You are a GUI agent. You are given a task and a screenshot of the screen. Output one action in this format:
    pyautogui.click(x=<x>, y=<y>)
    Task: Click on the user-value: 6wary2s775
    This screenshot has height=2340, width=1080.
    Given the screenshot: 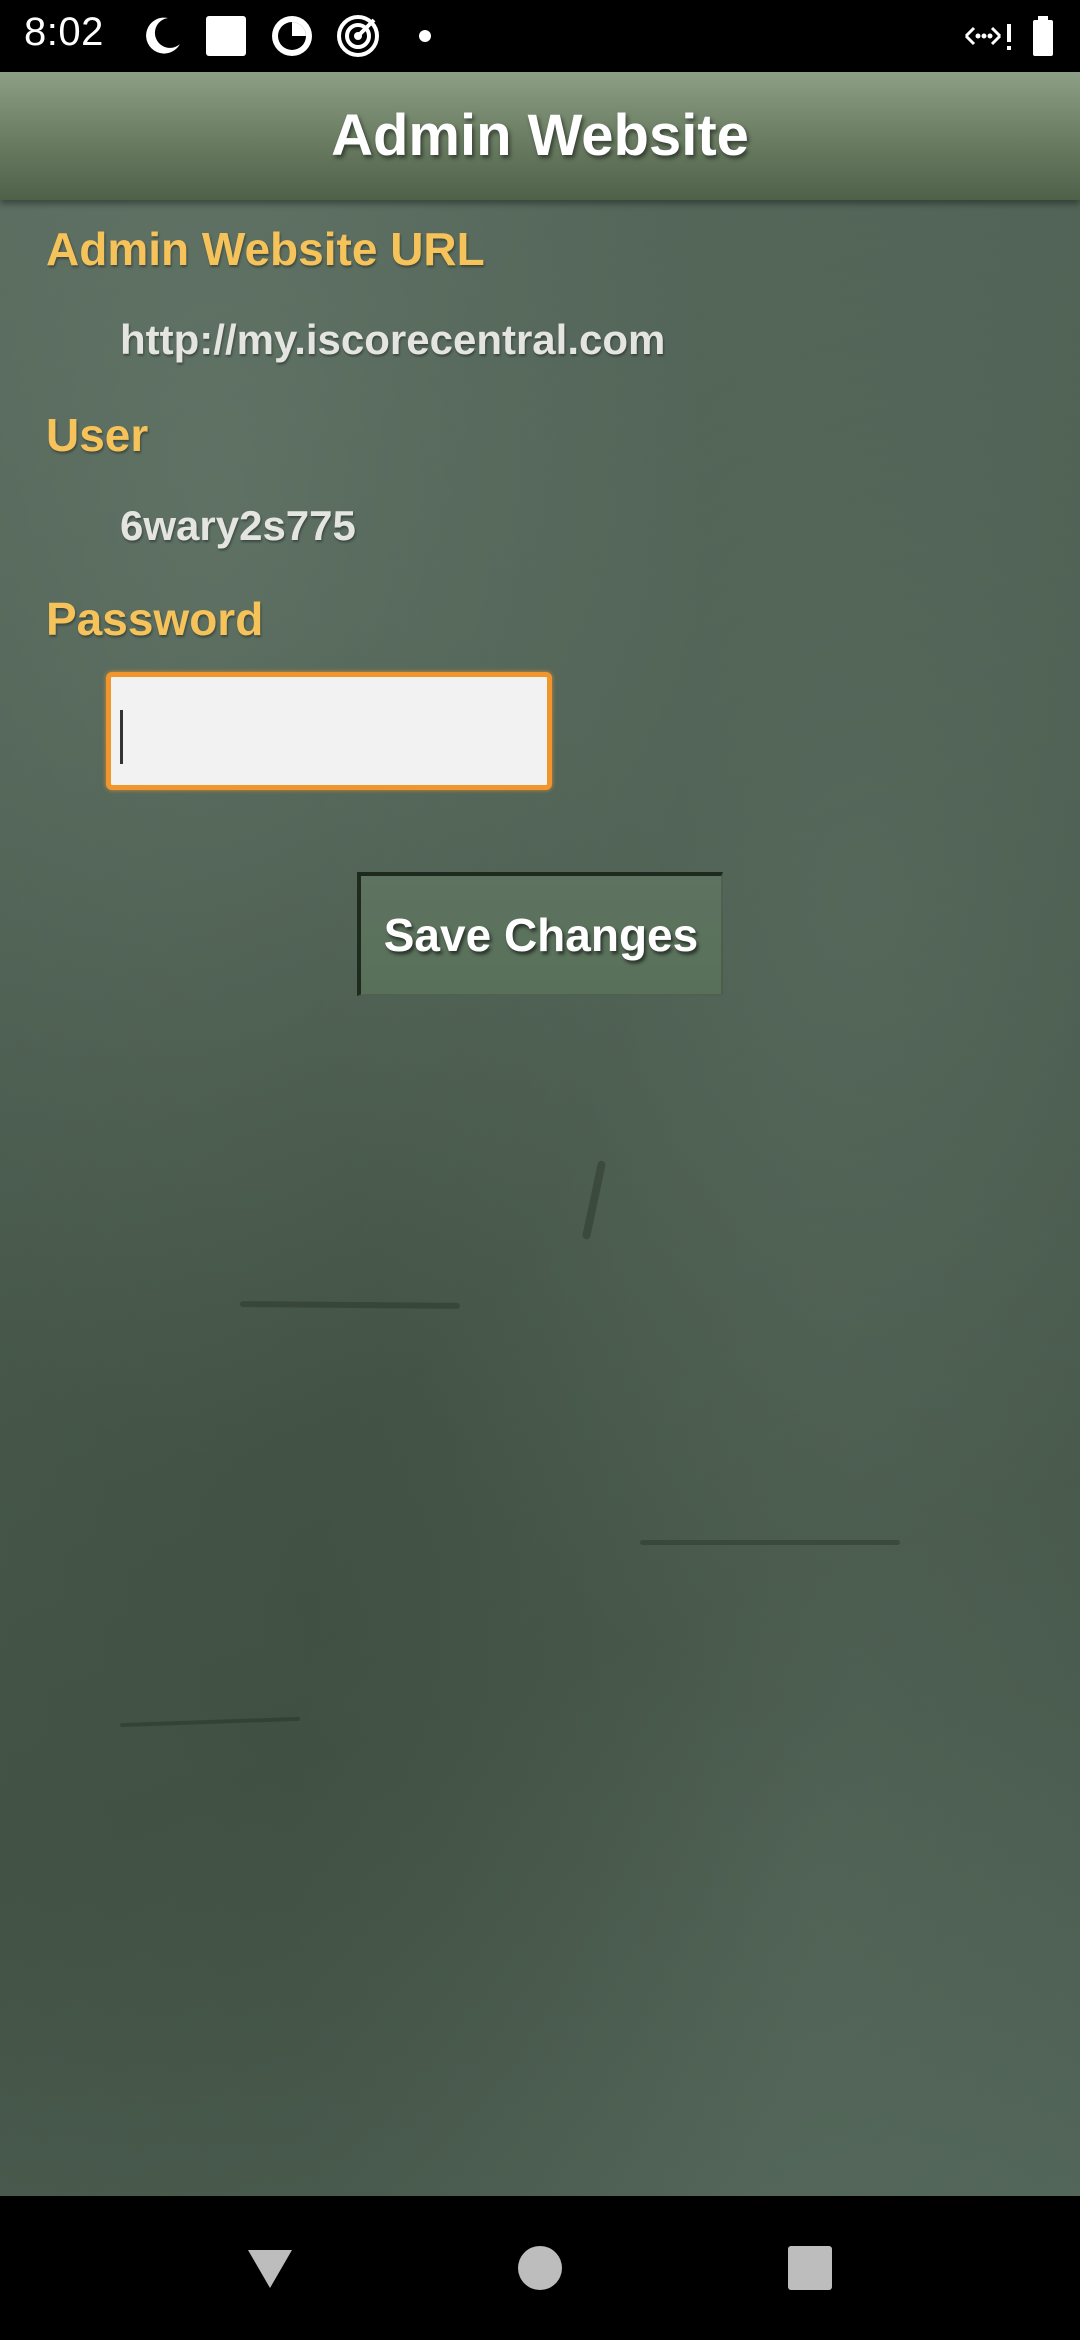 What is the action you would take?
    pyautogui.click(x=238, y=525)
    